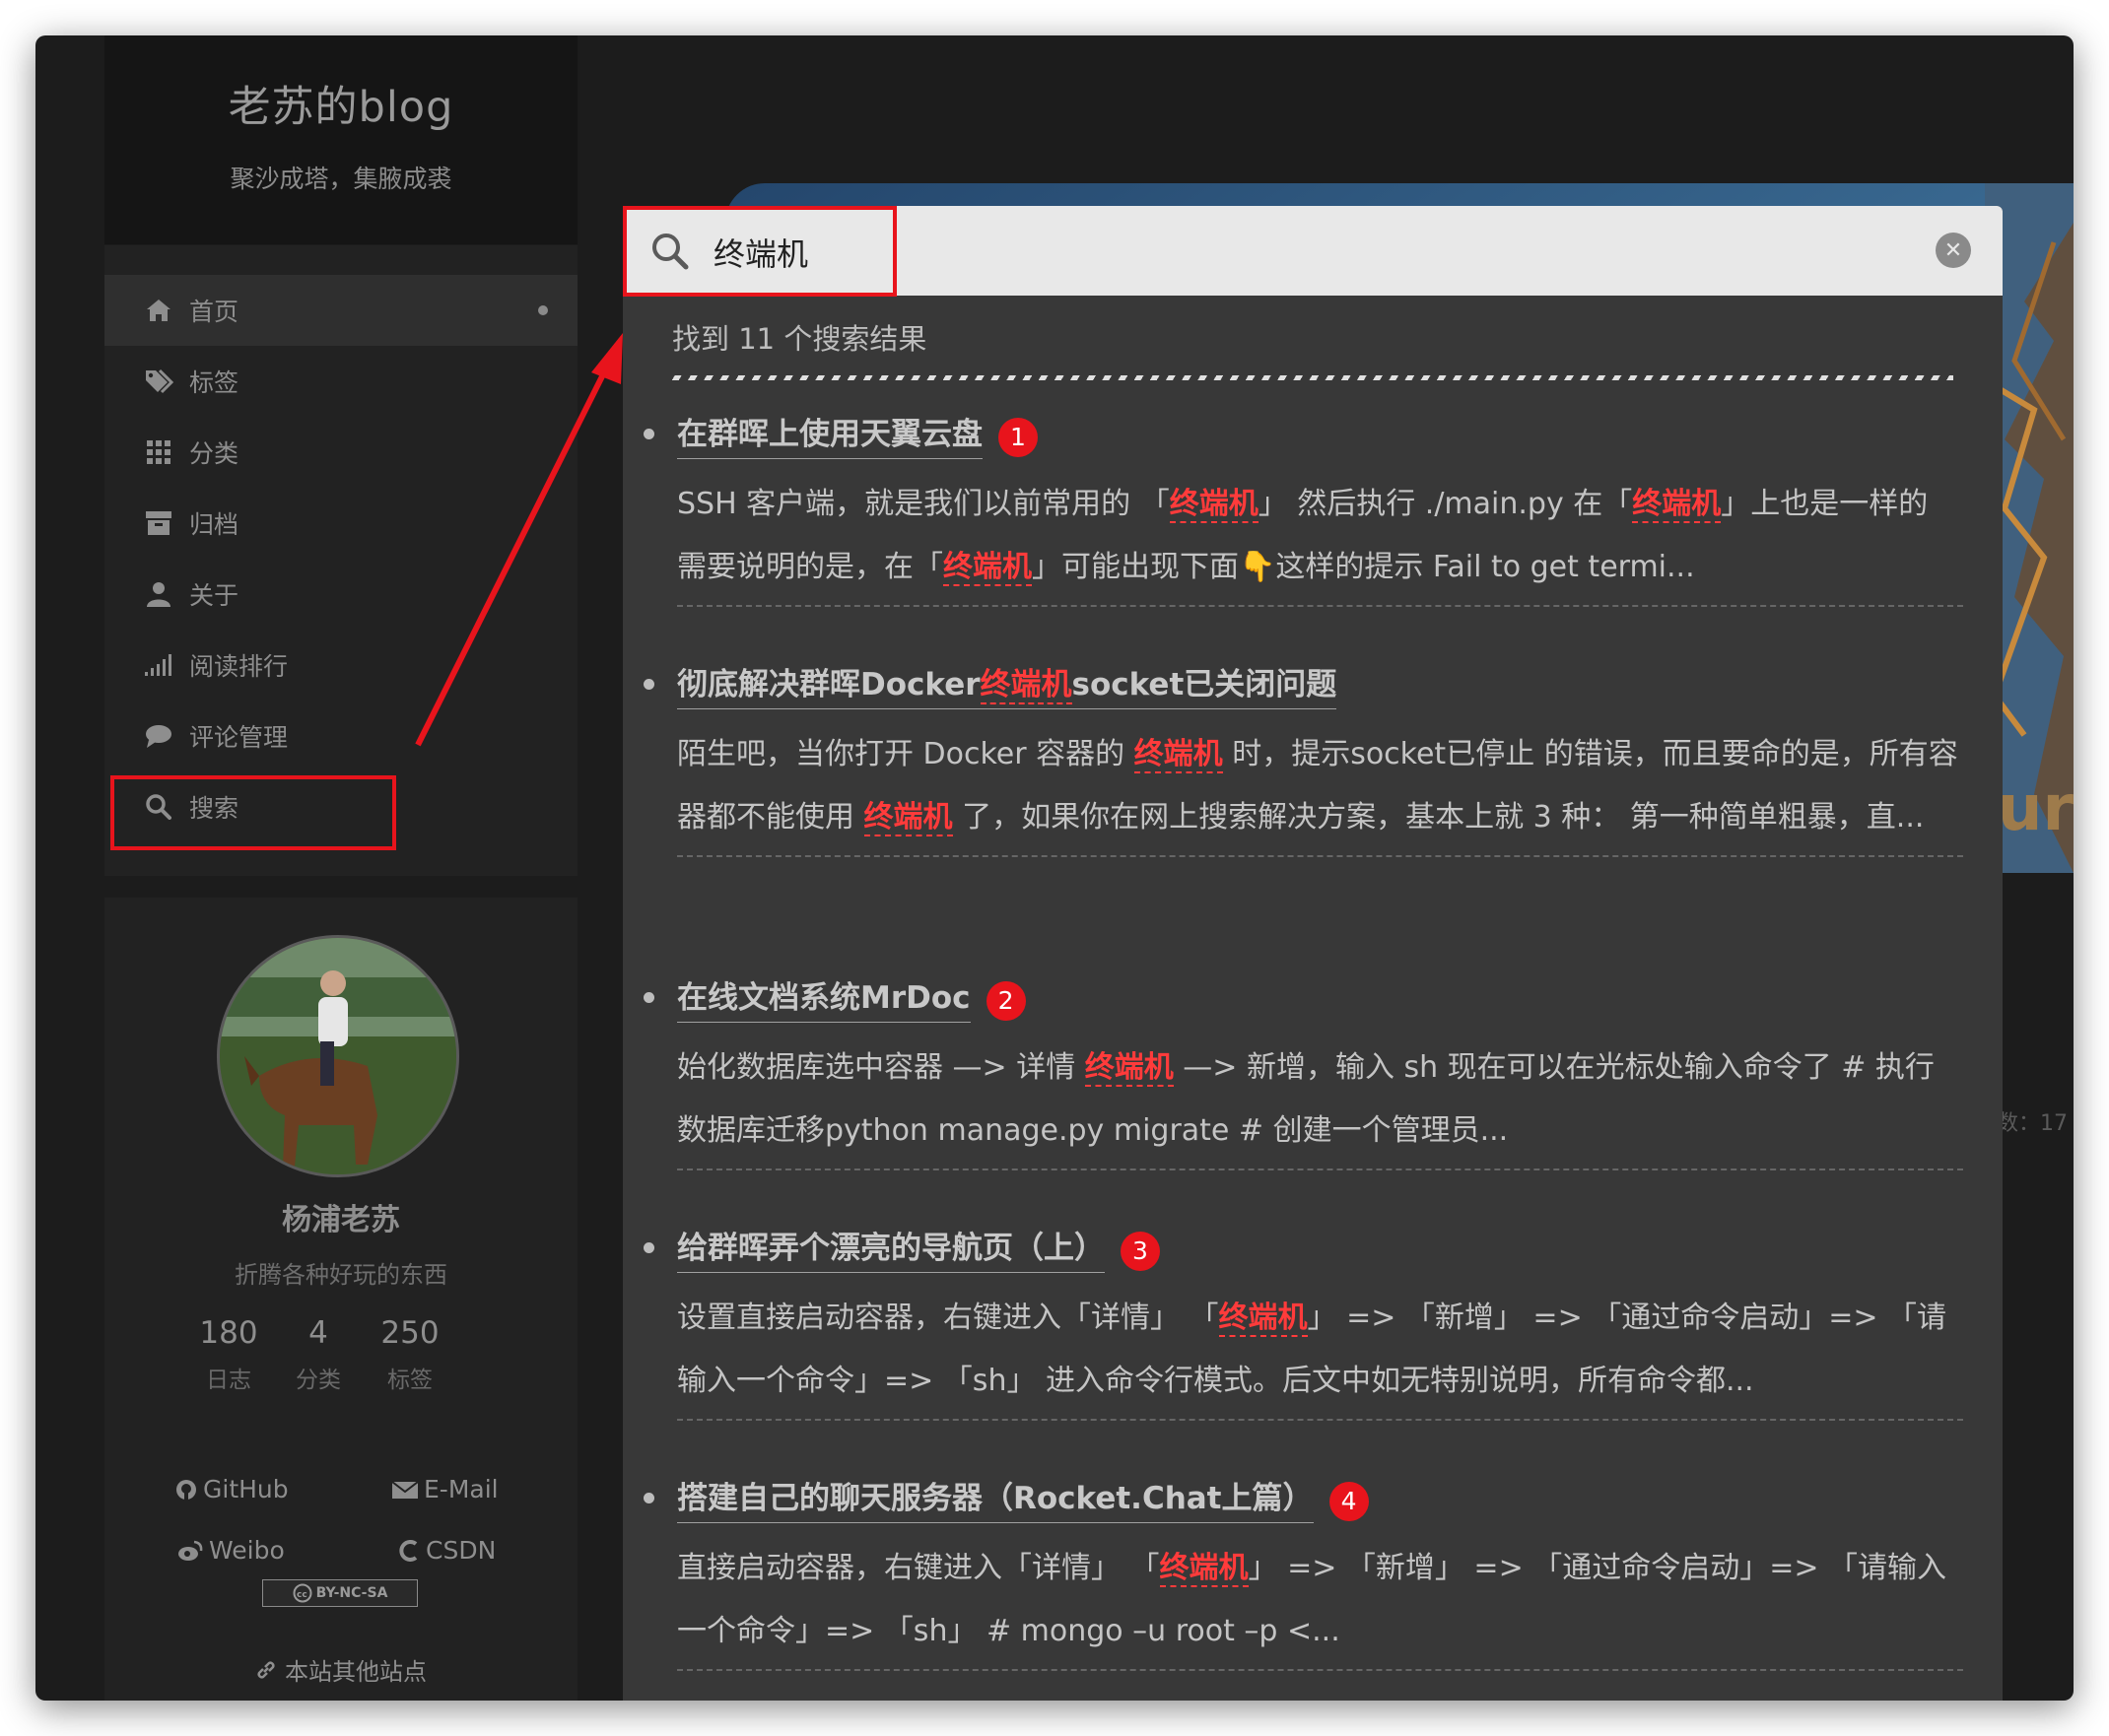 The image size is (2109, 1736). Describe the element at coordinates (158, 310) in the screenshot. I see `home-icon` at that location.